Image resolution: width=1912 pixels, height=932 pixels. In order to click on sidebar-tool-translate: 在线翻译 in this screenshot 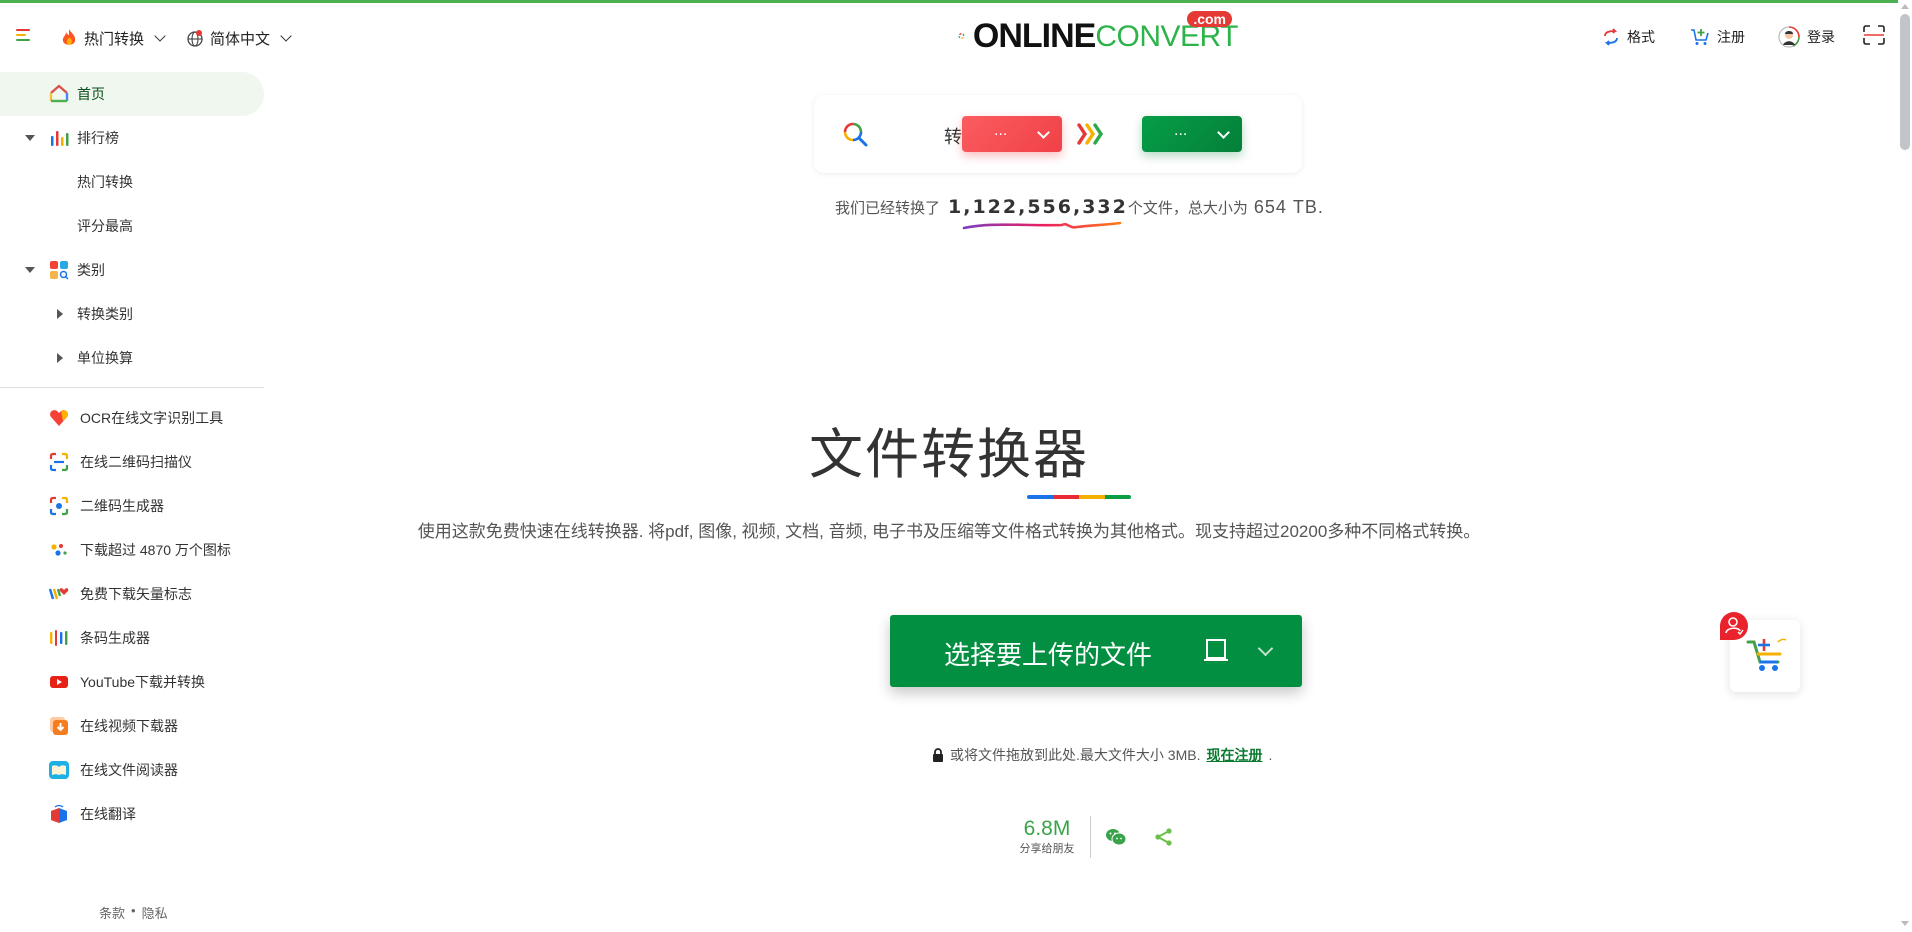, I will do `click(132, 814)`.